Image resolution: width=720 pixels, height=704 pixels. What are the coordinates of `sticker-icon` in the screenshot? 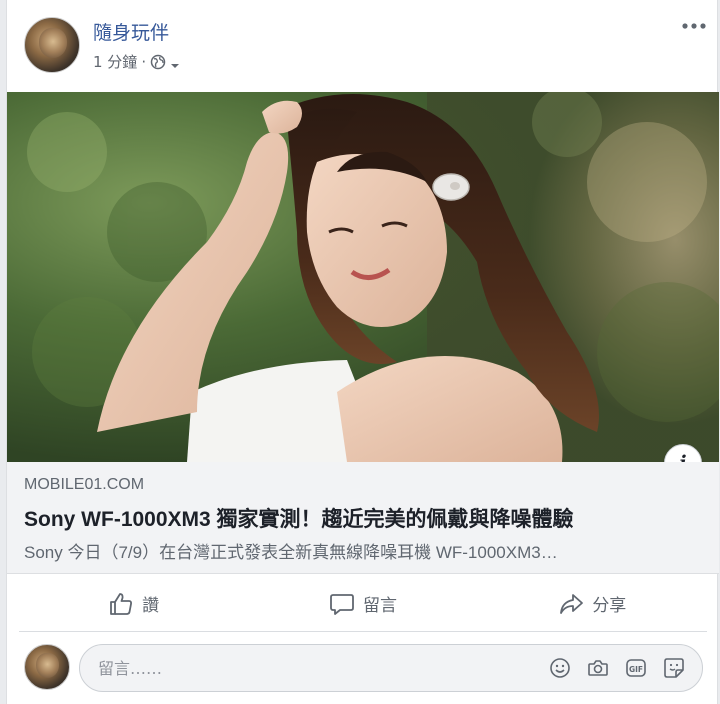 It's located at (674, 668).